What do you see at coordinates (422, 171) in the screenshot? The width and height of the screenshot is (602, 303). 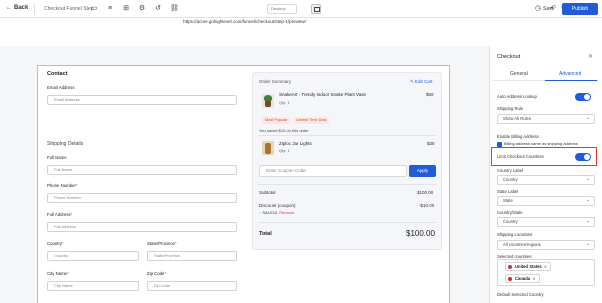 I see `apply-coupon-button: Apply` at bounding box center [422, 171].